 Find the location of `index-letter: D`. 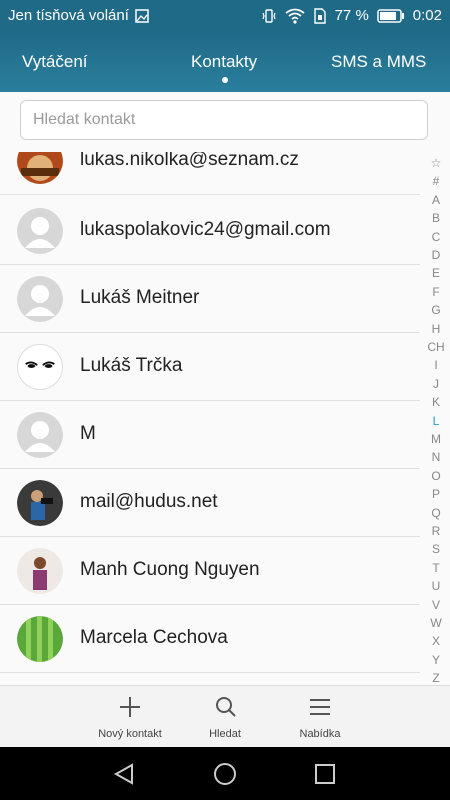

index-letter: D is located at coordinates (436, 255).